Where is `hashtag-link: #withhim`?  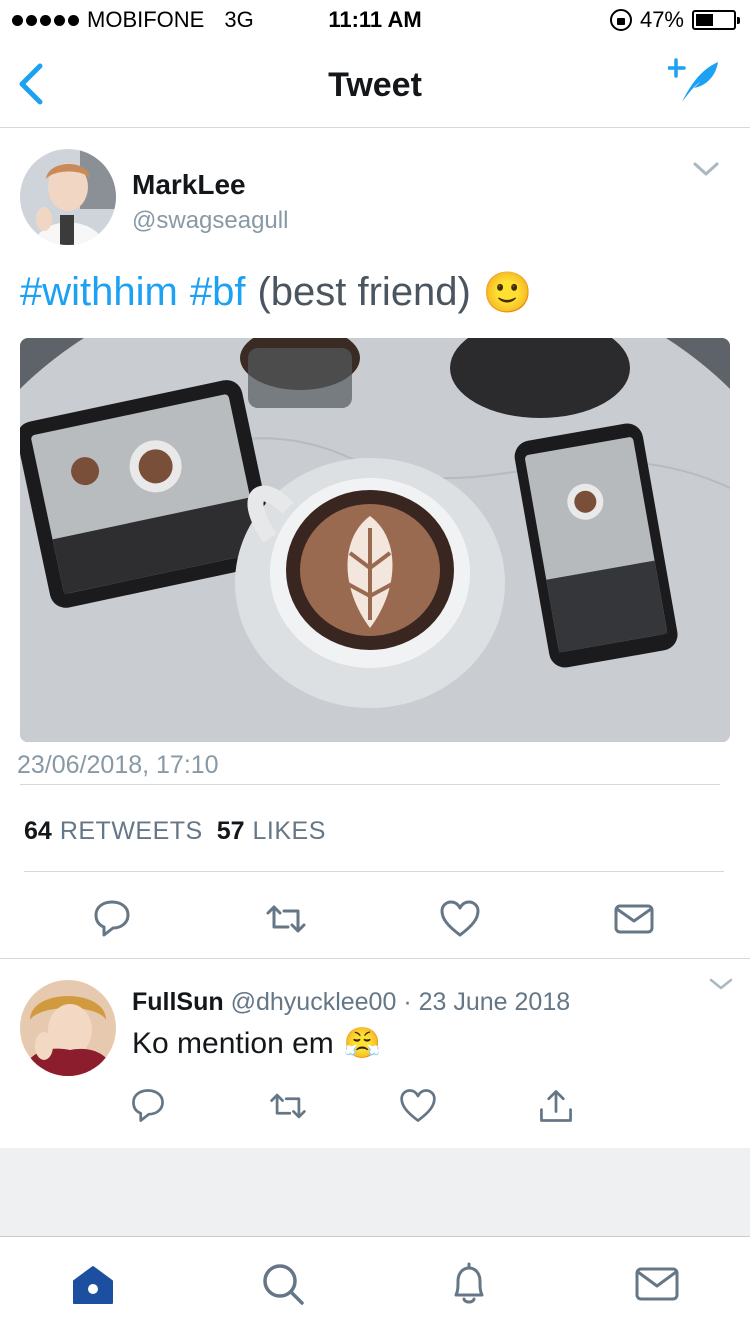 hashtag-link: #withhim is located at coordinates (99, 292).